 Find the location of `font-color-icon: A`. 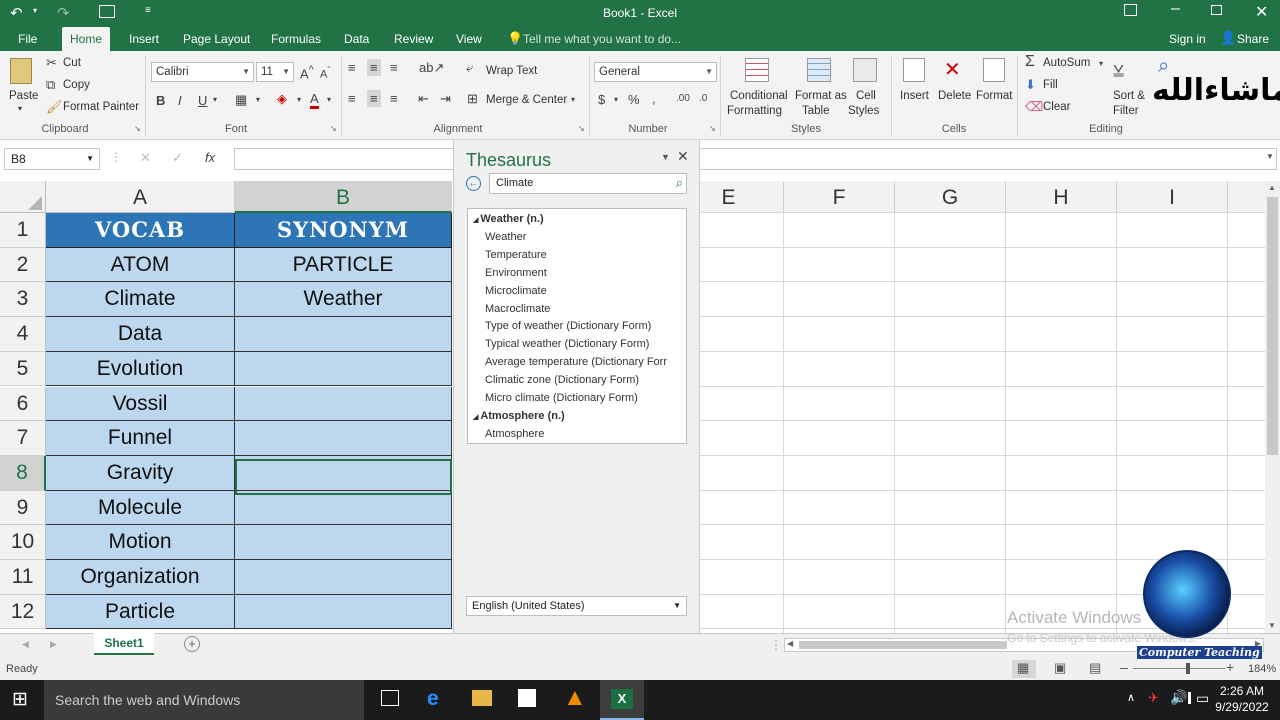

font-color-icon: A is located at coordinates (314, 100).